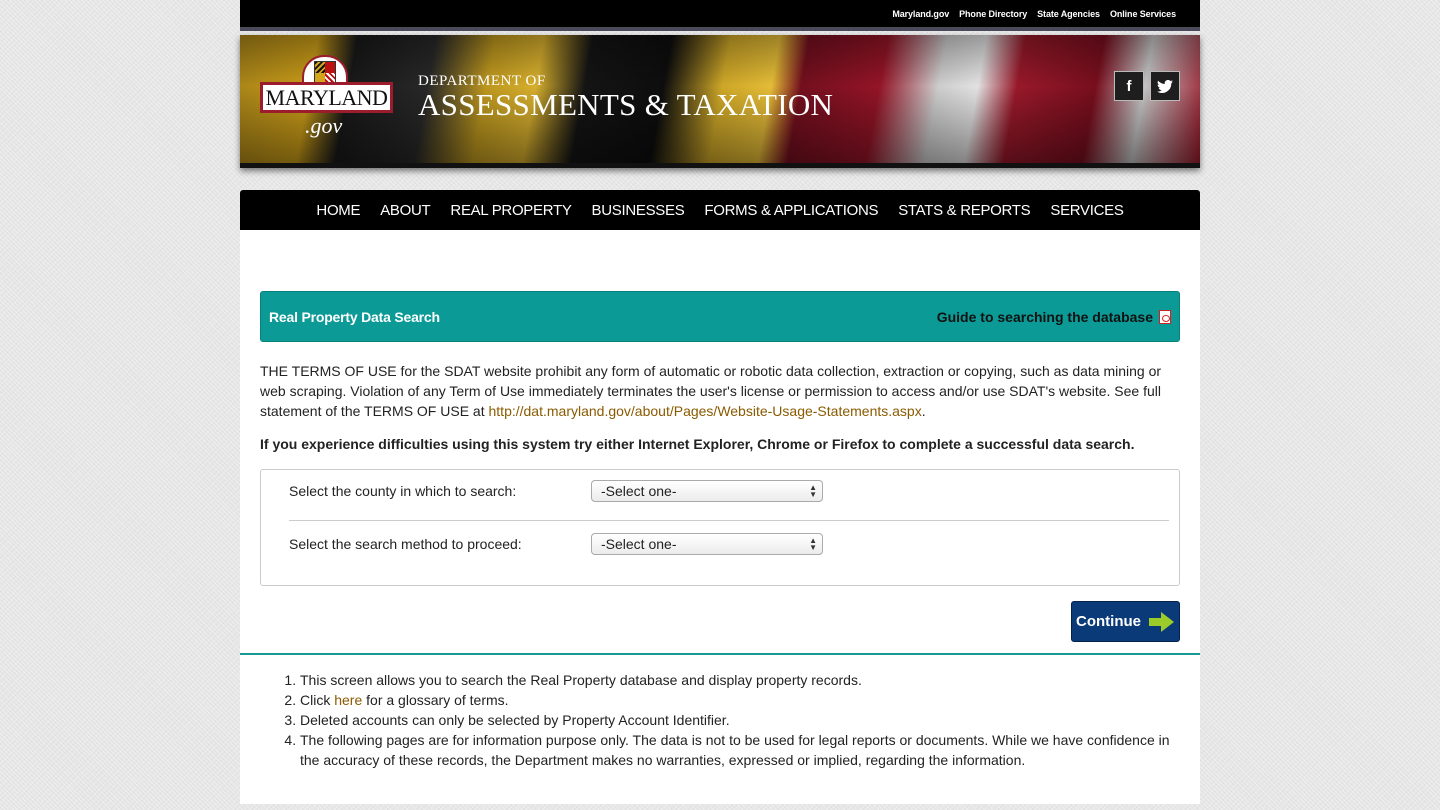 Image resolution: width=1440 pixels, height=810 pixels. Describe the element at coordinates (639, 544) in the screenshot. I see `method-select-value: -Select one-` at that location.